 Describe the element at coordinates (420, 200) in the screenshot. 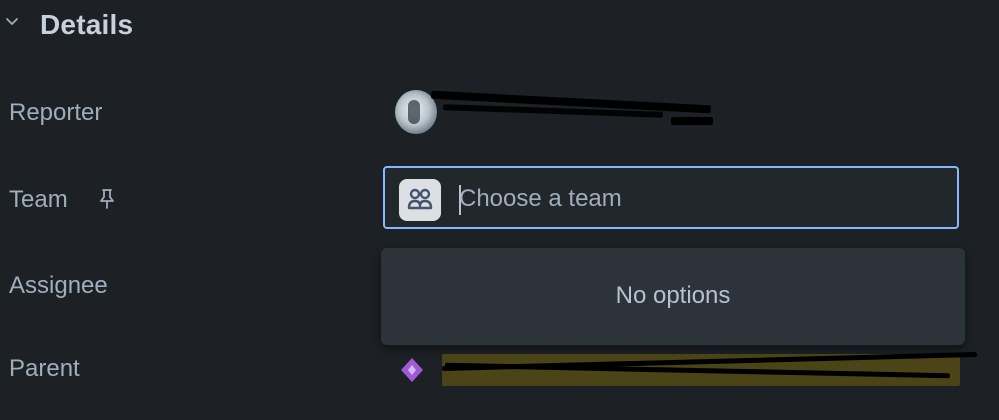

I see `team-icon` at that location.